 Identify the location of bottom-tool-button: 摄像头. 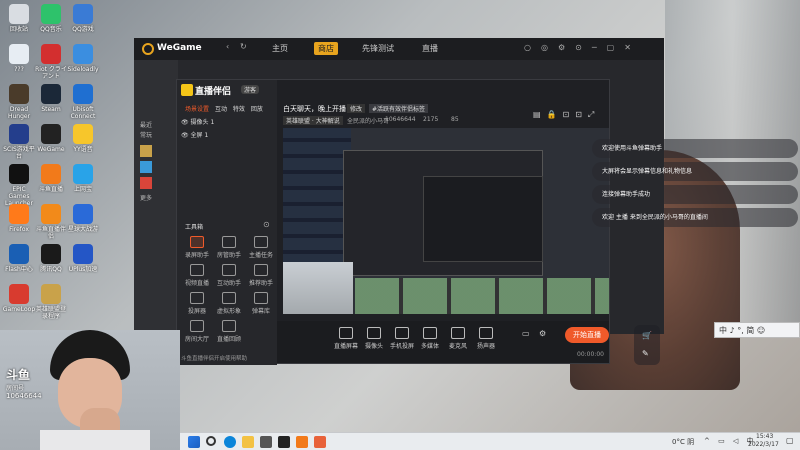
(374, 338).